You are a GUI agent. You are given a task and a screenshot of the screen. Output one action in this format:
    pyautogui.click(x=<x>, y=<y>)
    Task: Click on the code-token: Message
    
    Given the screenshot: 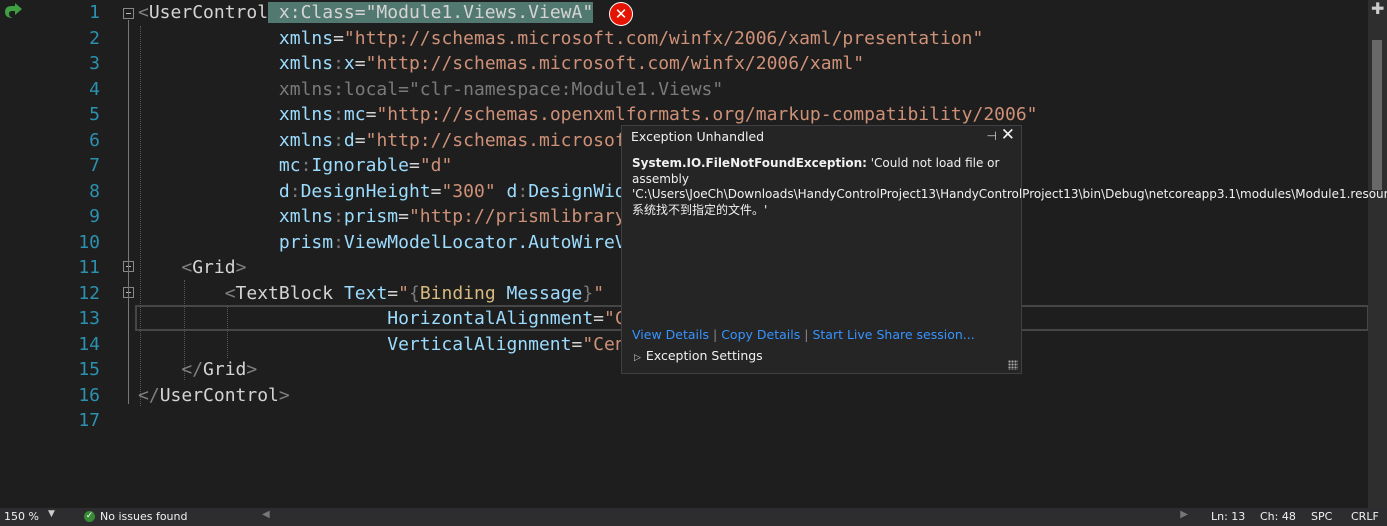 What is the action you would take?
    pyautogui.click(x=544, y=293)
    